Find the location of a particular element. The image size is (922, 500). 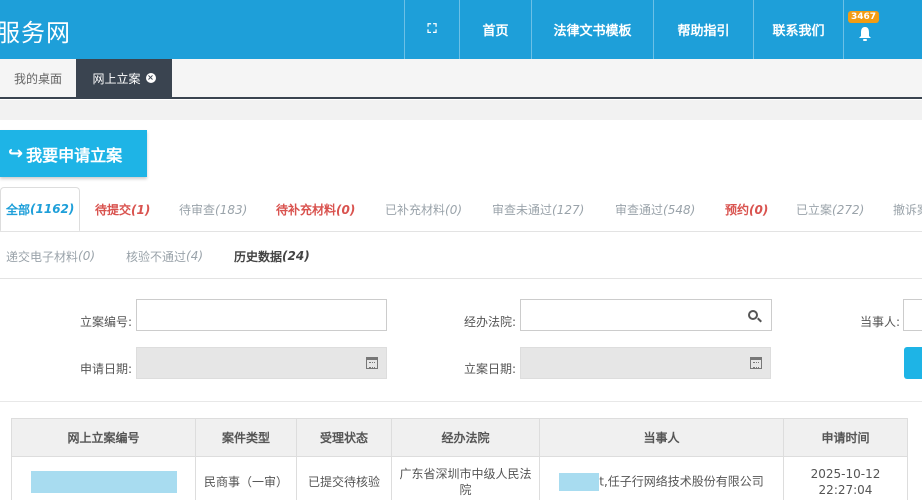

filter-withdrawn: 撤诉案 is located at coordinates (907, 209).